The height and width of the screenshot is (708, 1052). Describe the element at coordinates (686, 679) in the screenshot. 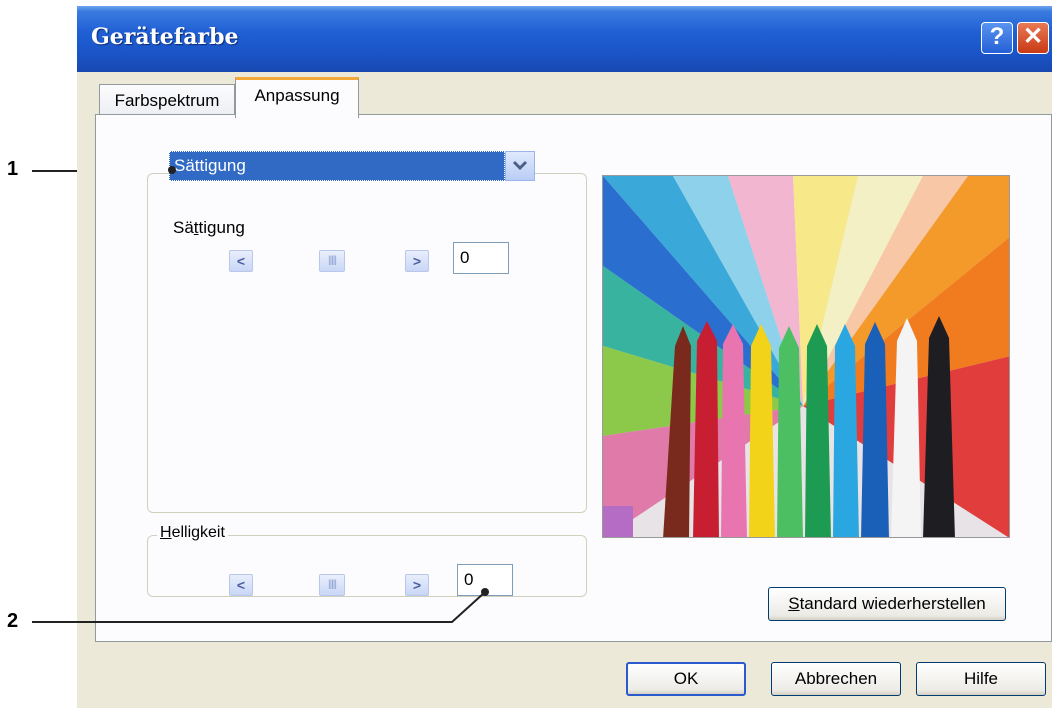

I see `ok-button: OK` at that location.